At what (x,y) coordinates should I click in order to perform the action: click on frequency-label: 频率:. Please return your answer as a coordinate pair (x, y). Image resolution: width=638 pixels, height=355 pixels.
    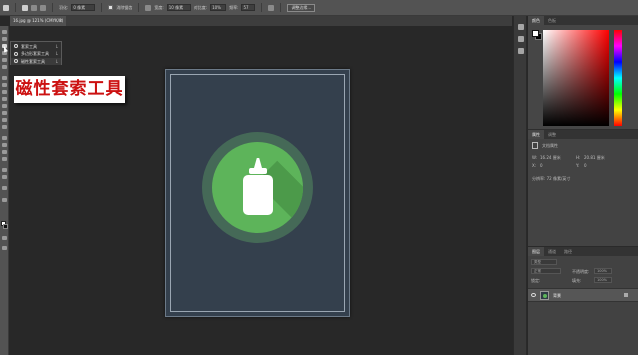
    Looking at the image, I should click on (234, 7).